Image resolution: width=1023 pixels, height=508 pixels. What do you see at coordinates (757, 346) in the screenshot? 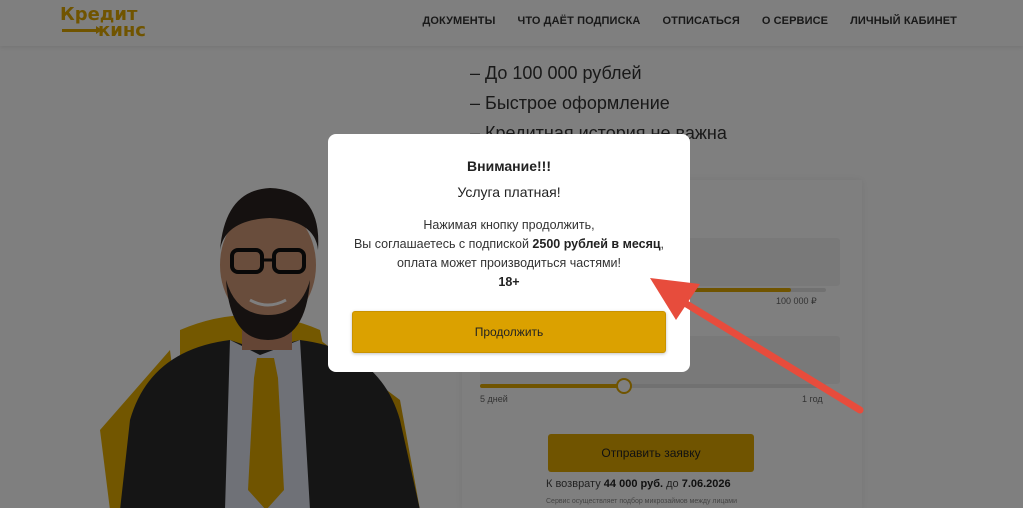
I see `red-arrow-icon` at bounding box center [757, 346].